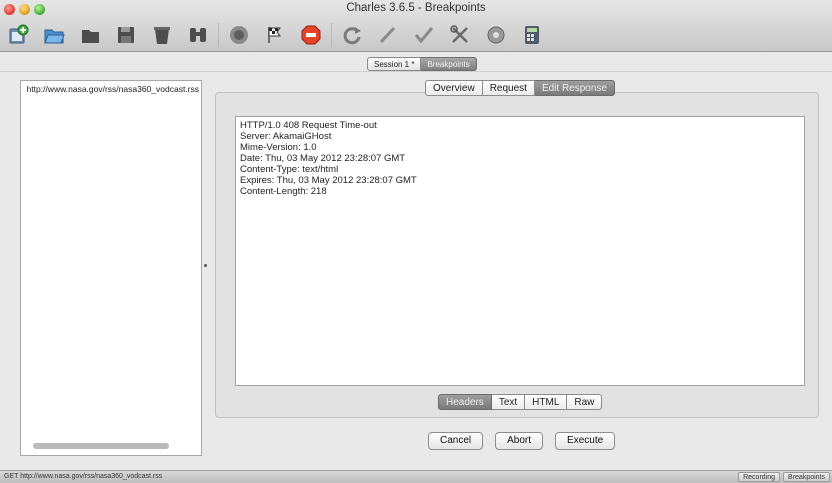  Describe the element at coordinates (449, 64) in the screenshot. I see `tab-breakpoints: Breakpoints` at that location.